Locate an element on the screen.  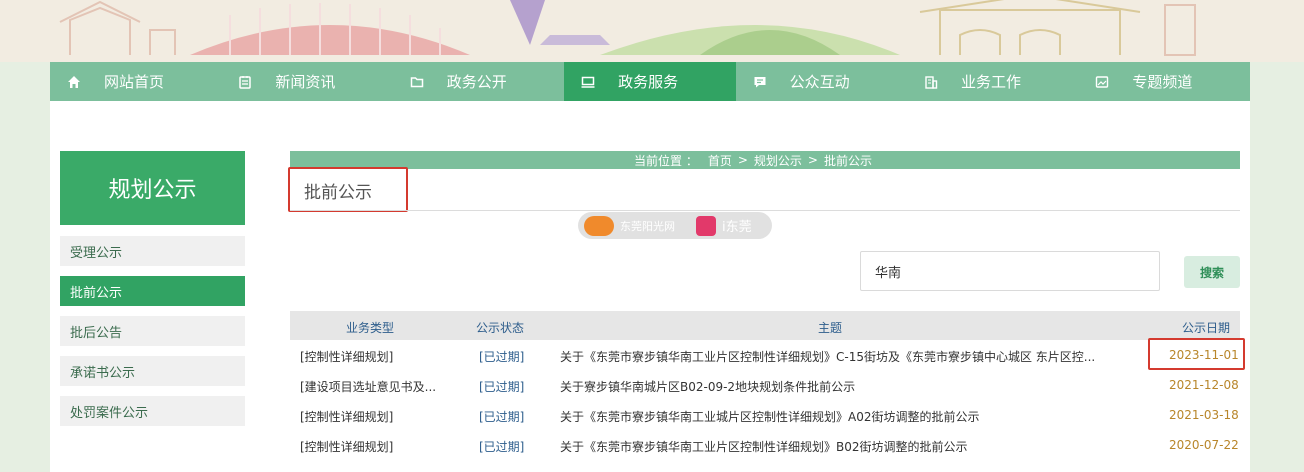
nav-label: 公众互动 is located at coordinates (819, 82).